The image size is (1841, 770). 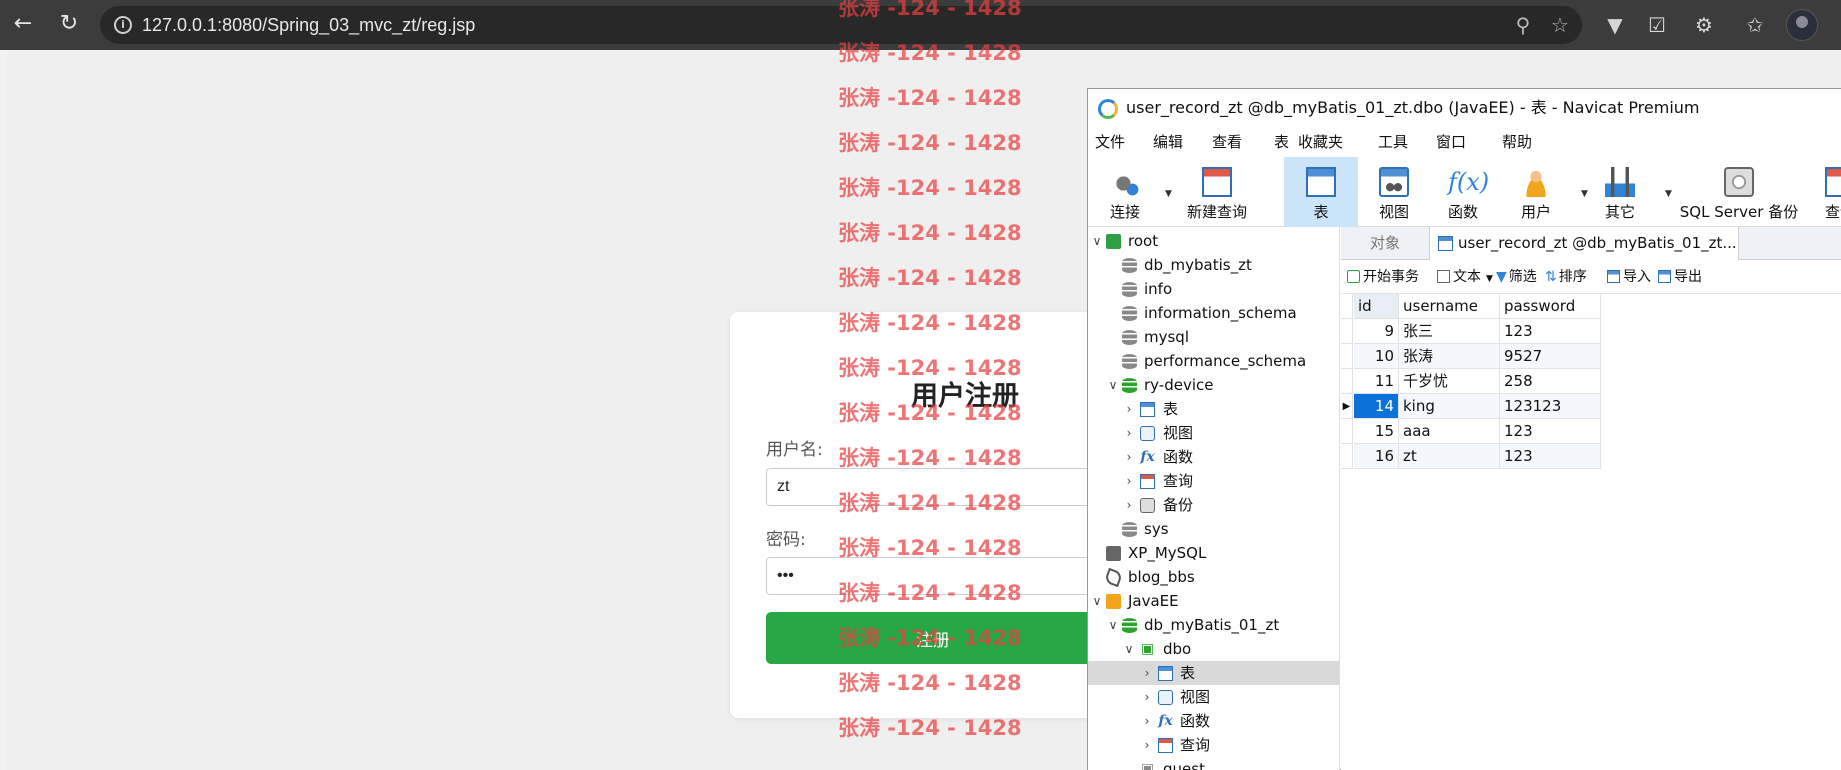 I want to click on toolbar-function-button: f(x) 函数, so click(x=1463, y=192).